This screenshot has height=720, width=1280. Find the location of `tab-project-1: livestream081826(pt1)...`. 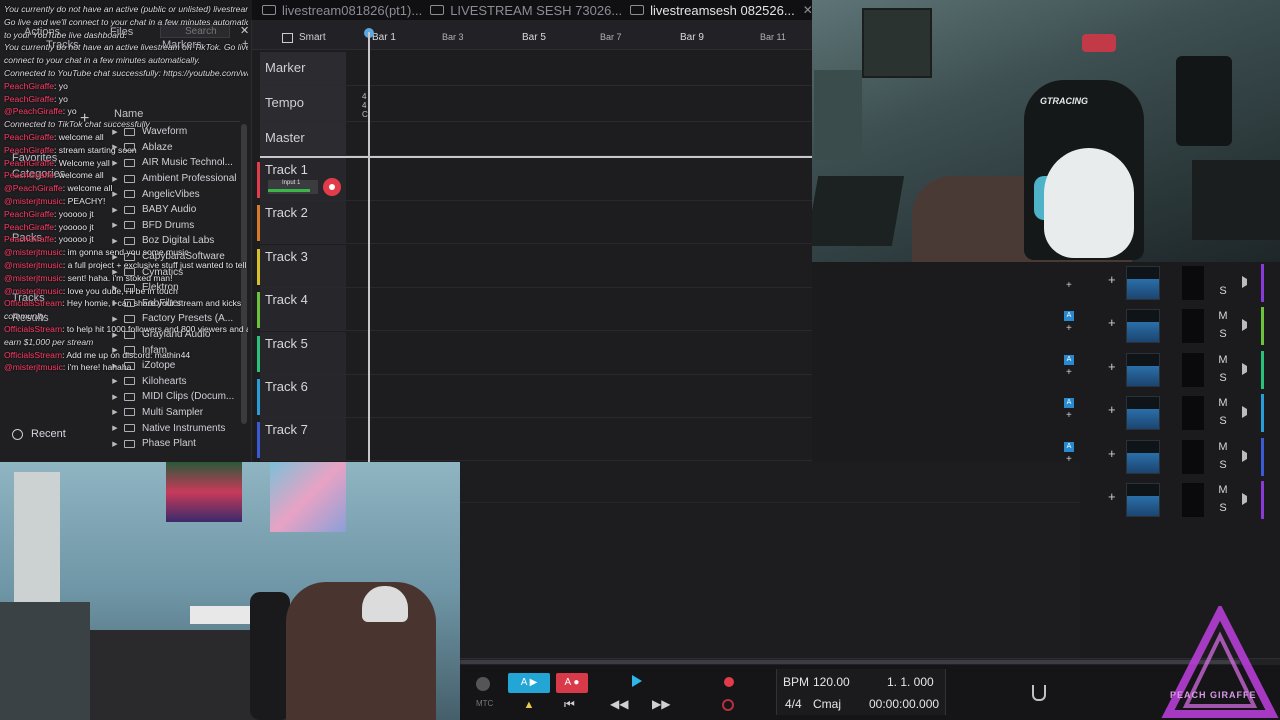

tab-project-1: livestream081826(pt1)... is located at coordinates (342, 10).